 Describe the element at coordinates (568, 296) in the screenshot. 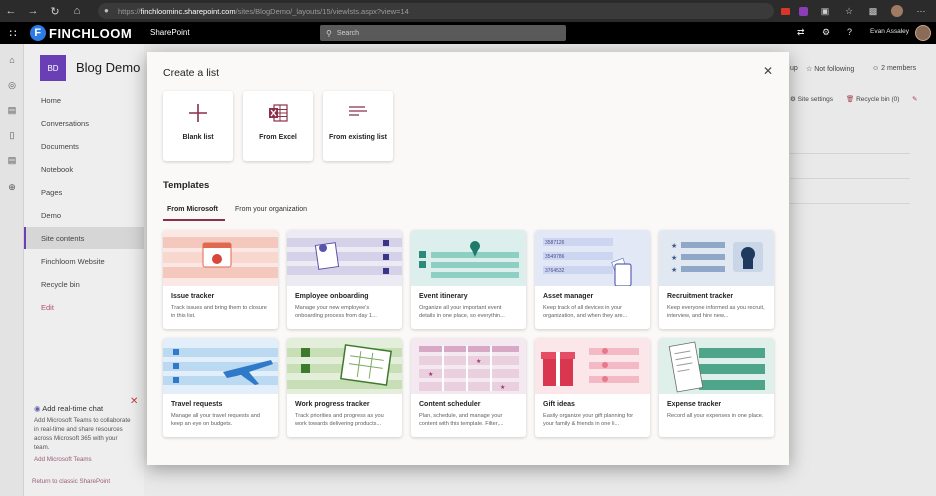

I see `template-name: Asset manager` at that location.